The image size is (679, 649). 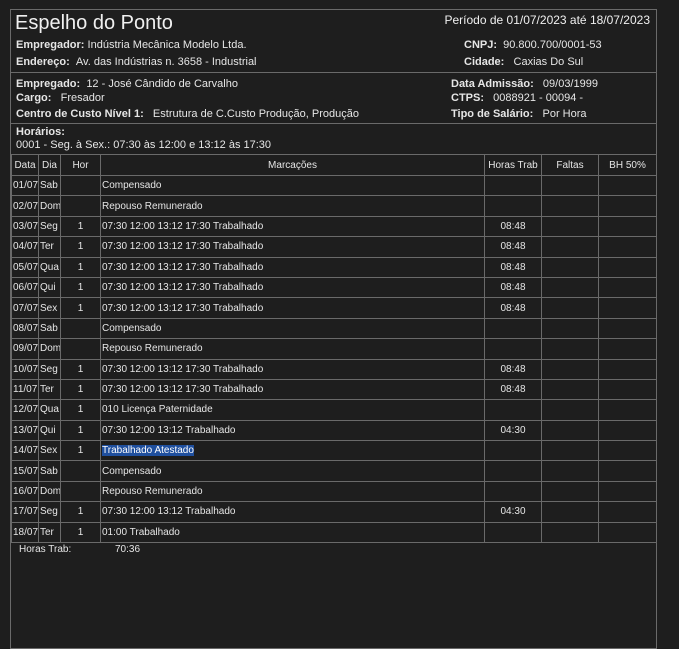 I want to click on table-row: 14/07 Sex 1 Trabalhado Atestado, so click(x=334, y=451).